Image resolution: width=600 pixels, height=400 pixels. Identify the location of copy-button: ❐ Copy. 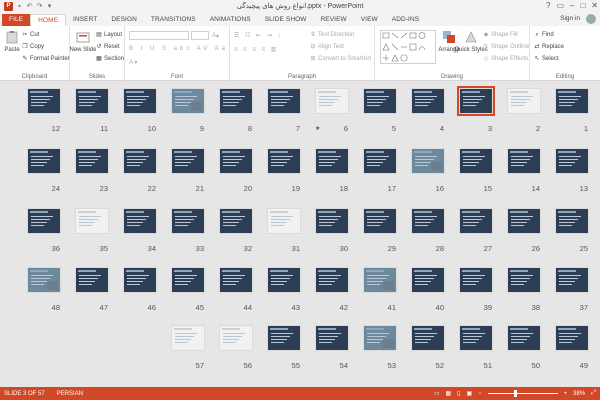
(33, 47).